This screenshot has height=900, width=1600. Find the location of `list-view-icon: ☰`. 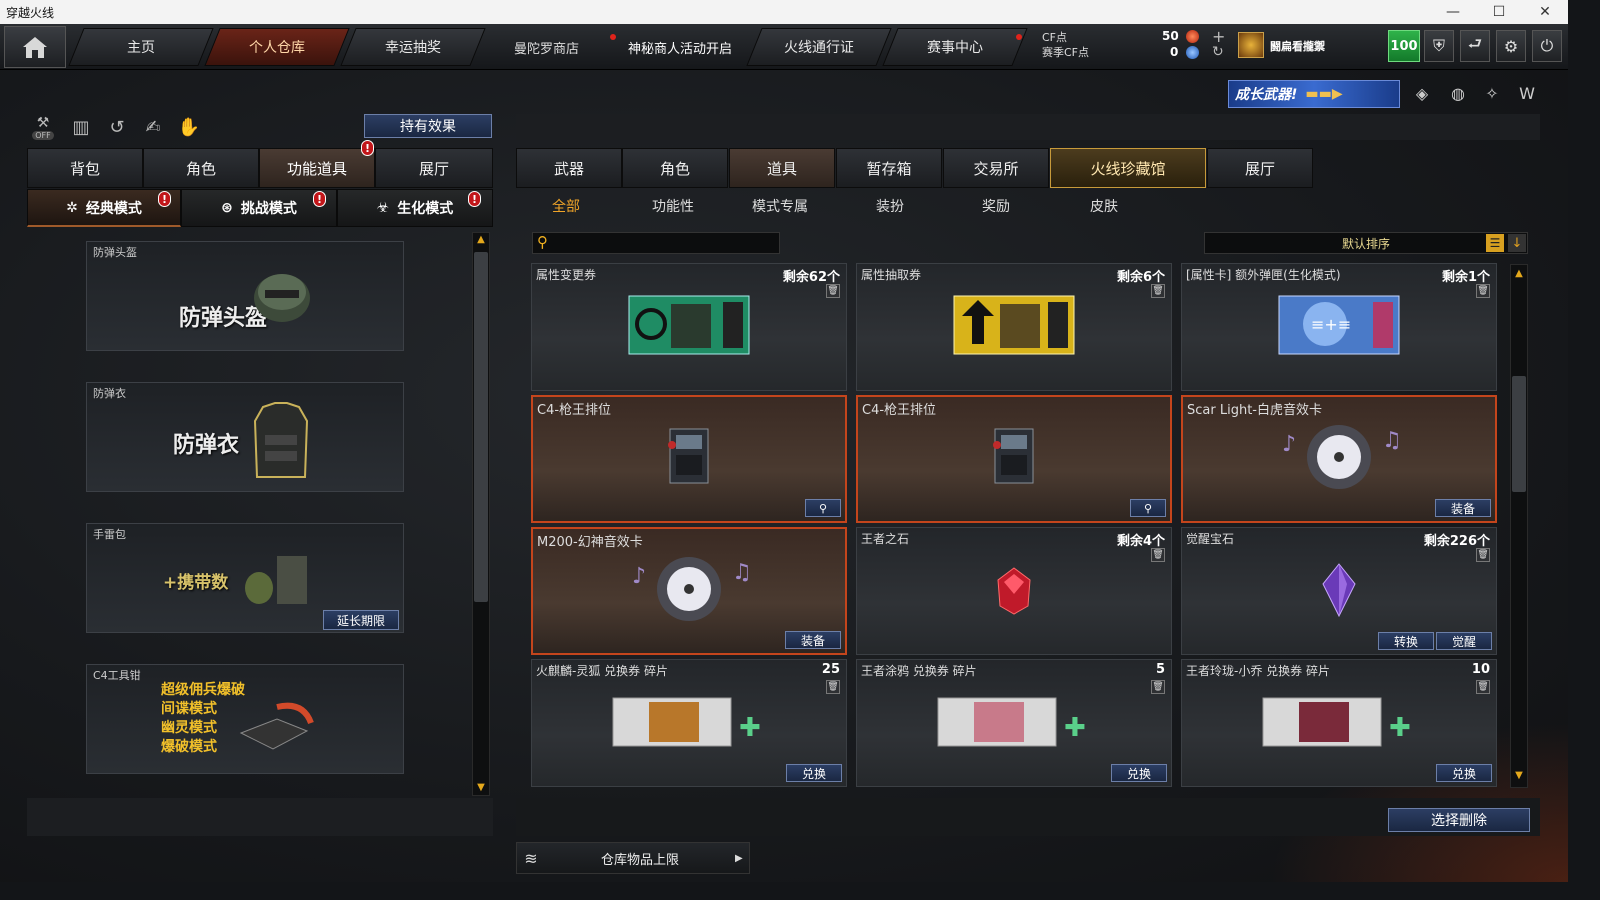

list-view-icon: ☰ is located at coordinates (1495, 243).